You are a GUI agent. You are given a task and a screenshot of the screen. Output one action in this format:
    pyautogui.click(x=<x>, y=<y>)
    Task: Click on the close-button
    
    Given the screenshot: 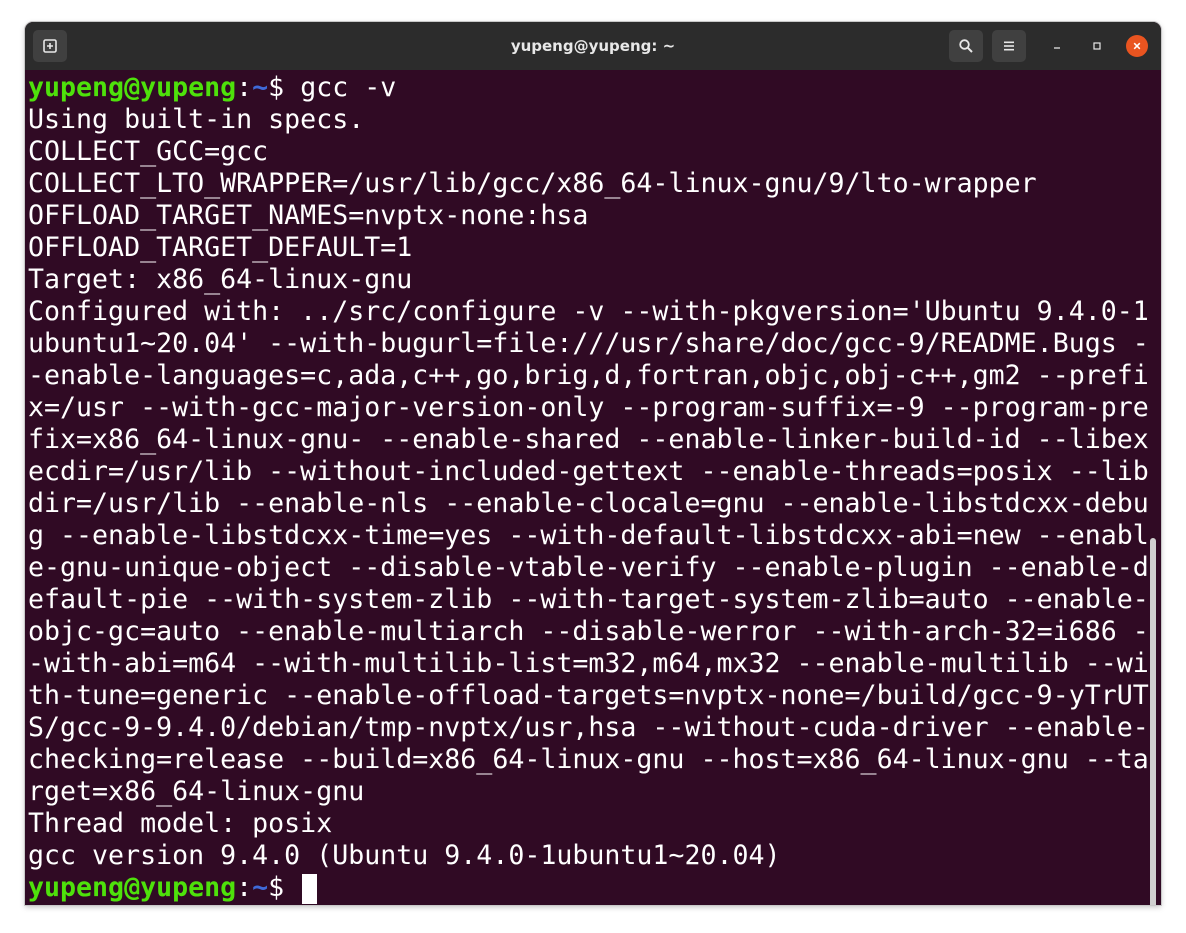 What is the action you would take?
    pyautogui.click(x=1137, y=46)
    